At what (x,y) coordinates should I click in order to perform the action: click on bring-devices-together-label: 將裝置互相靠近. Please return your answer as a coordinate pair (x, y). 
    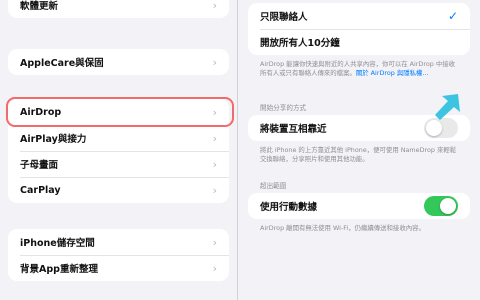
    Looking at the image, I should click on (293, 129).